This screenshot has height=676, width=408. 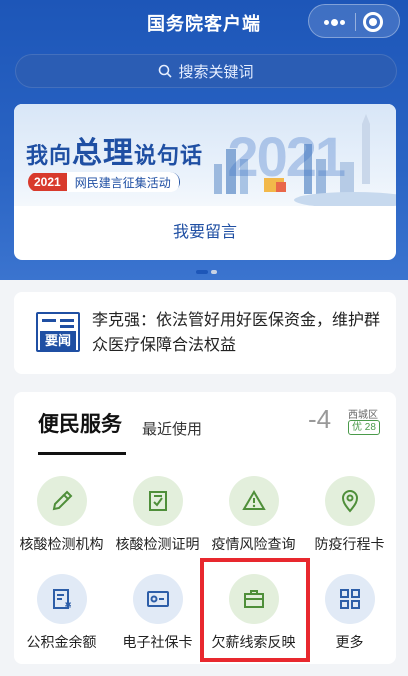 What do you see at coordinates (286, 156) in the screenshot?
I see `banner-year-decoration: 2021` at bounding box center [286, 156].